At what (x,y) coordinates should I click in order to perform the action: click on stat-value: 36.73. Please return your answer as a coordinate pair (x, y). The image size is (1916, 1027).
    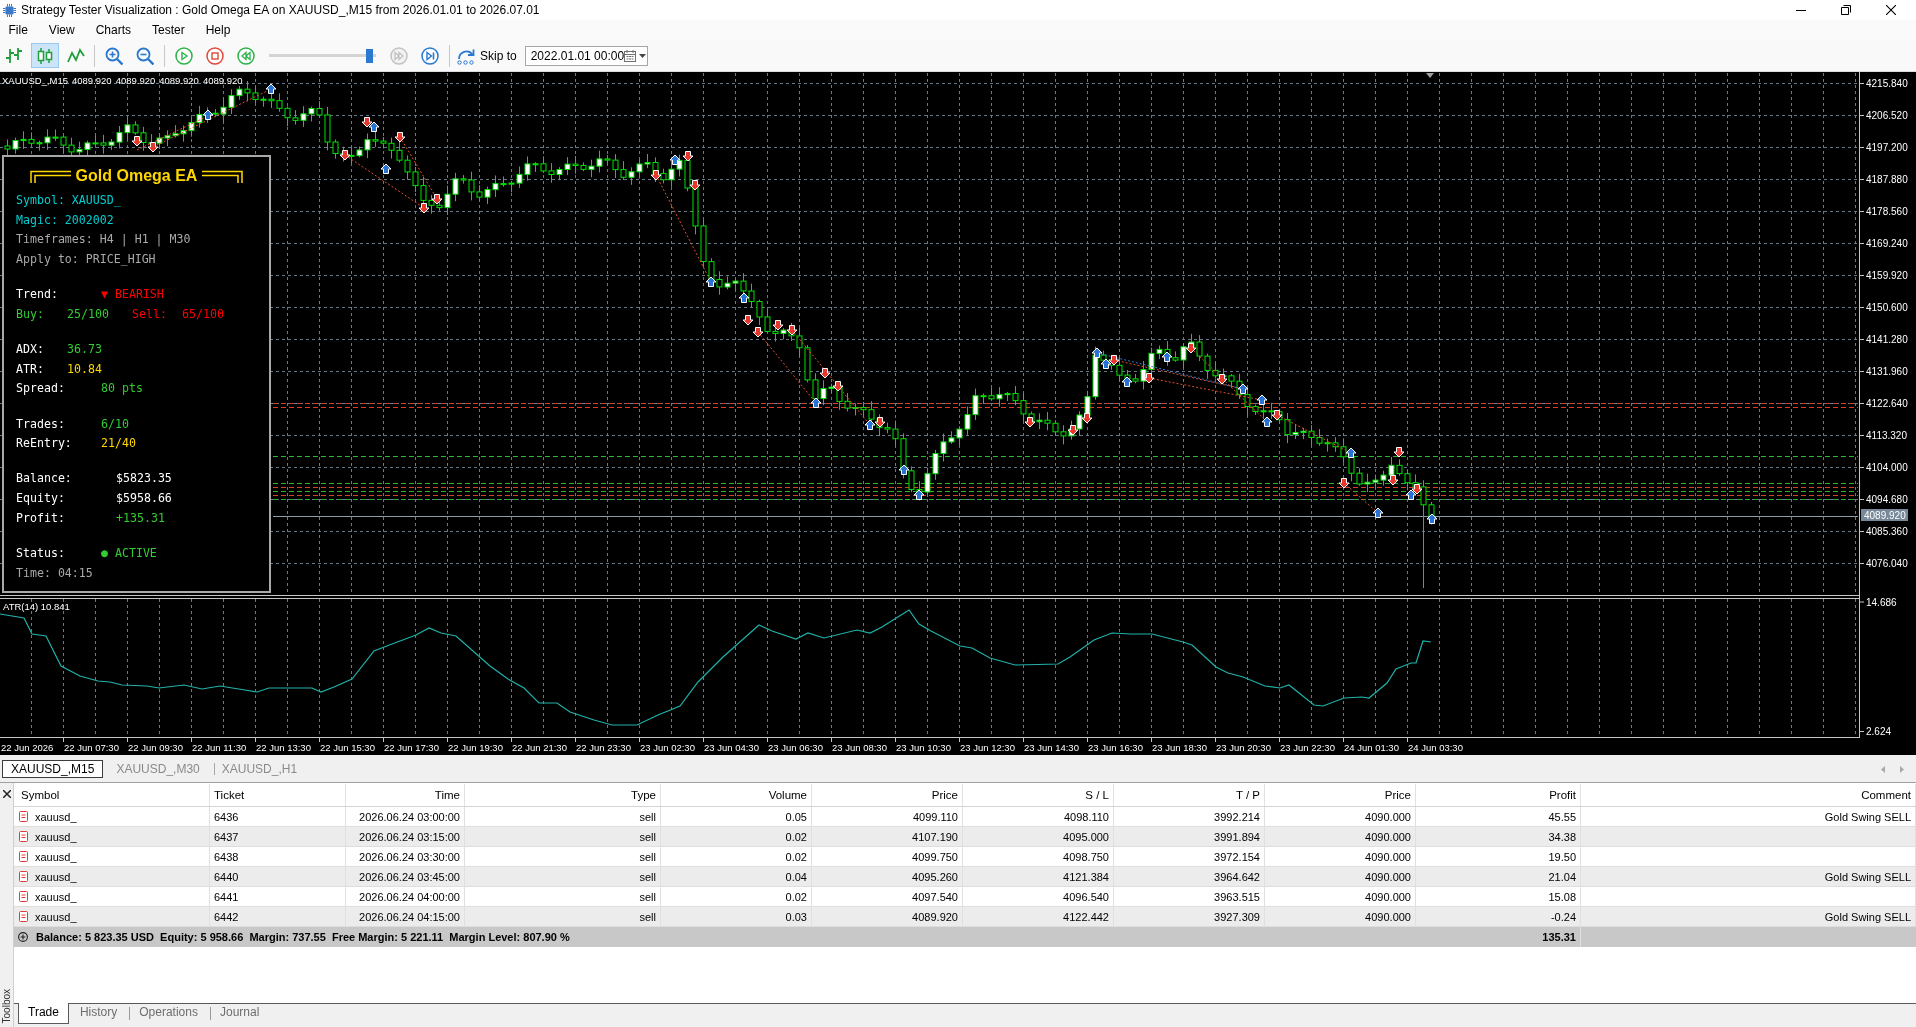
    Looking at the image, I should click on (84, 348).